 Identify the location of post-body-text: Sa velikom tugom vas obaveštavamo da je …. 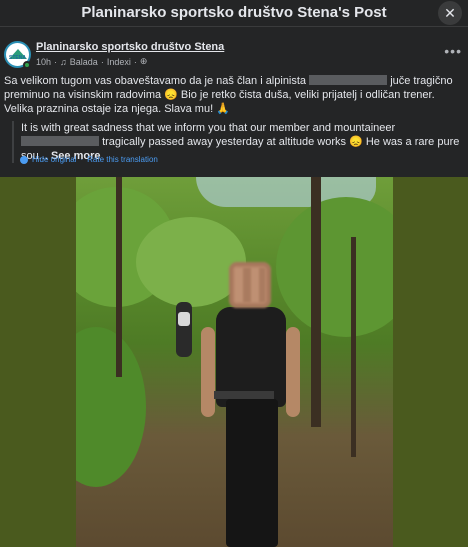
(234, 95).